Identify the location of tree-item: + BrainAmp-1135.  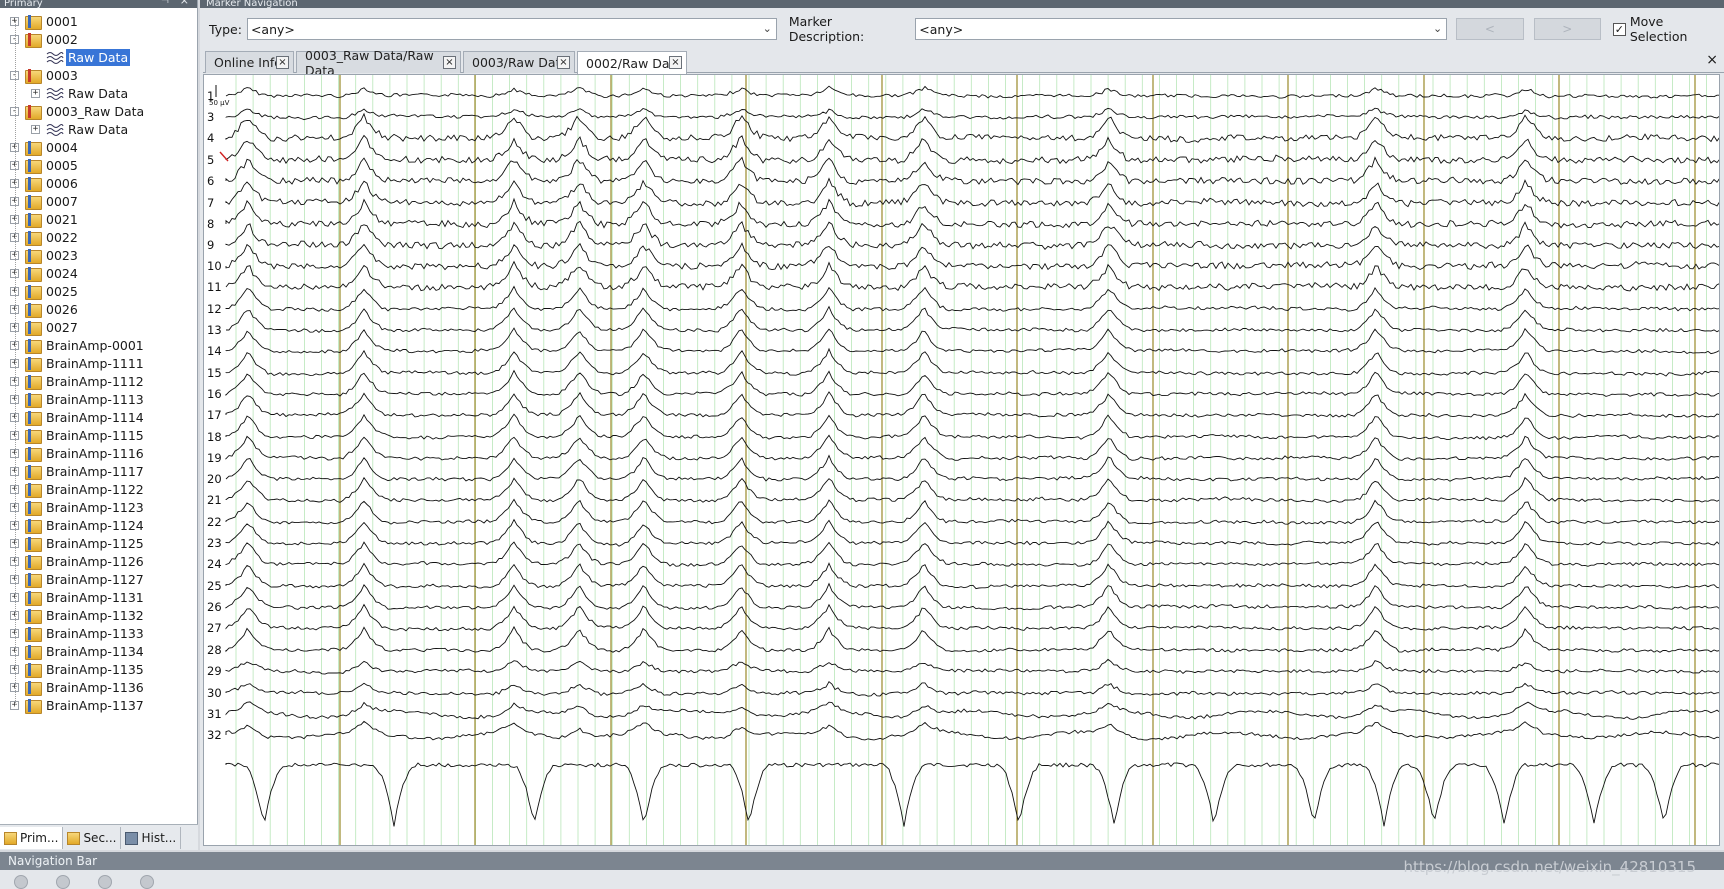
(78, 669).